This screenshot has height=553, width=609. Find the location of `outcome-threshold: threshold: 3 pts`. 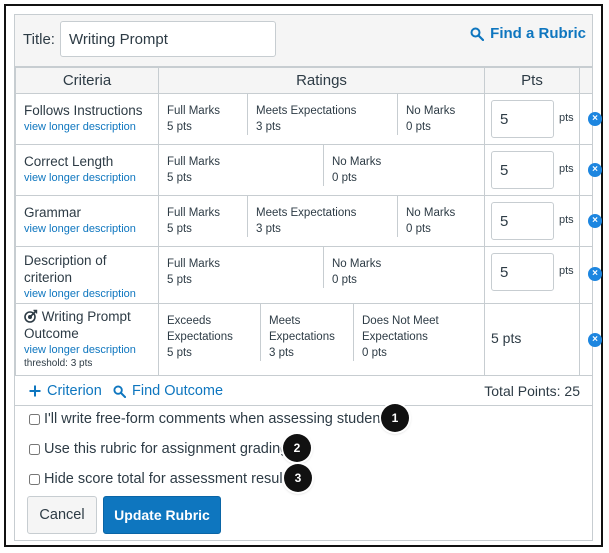

outcome-threshold: threshold: 3 pts is located at coordinates (58, 363).